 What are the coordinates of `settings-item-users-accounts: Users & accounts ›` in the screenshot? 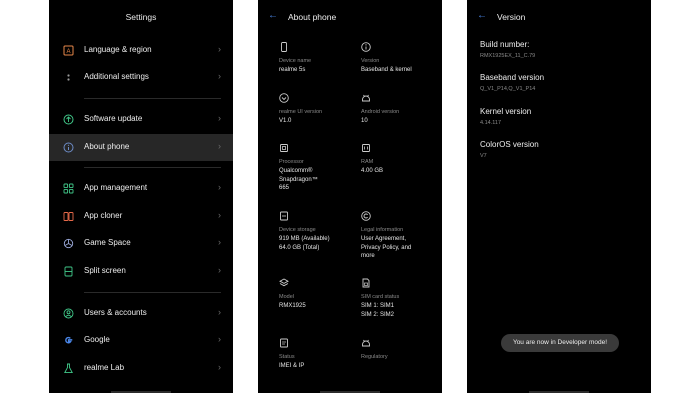 It's located at (141, 313).